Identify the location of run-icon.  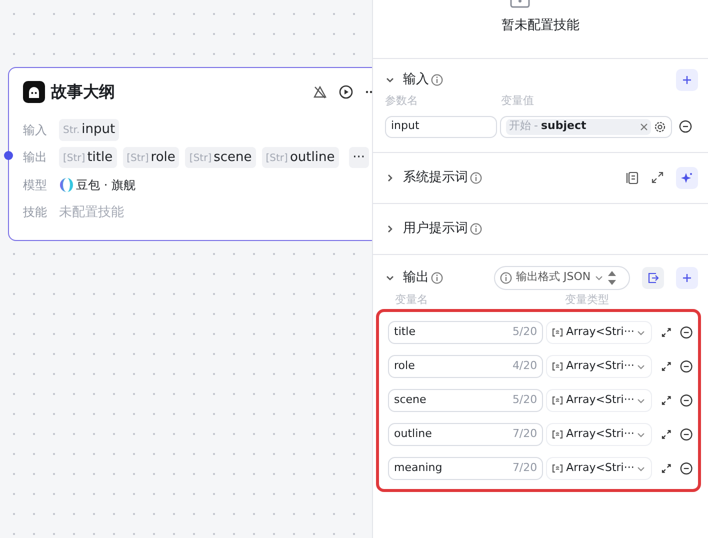
(346, 92).